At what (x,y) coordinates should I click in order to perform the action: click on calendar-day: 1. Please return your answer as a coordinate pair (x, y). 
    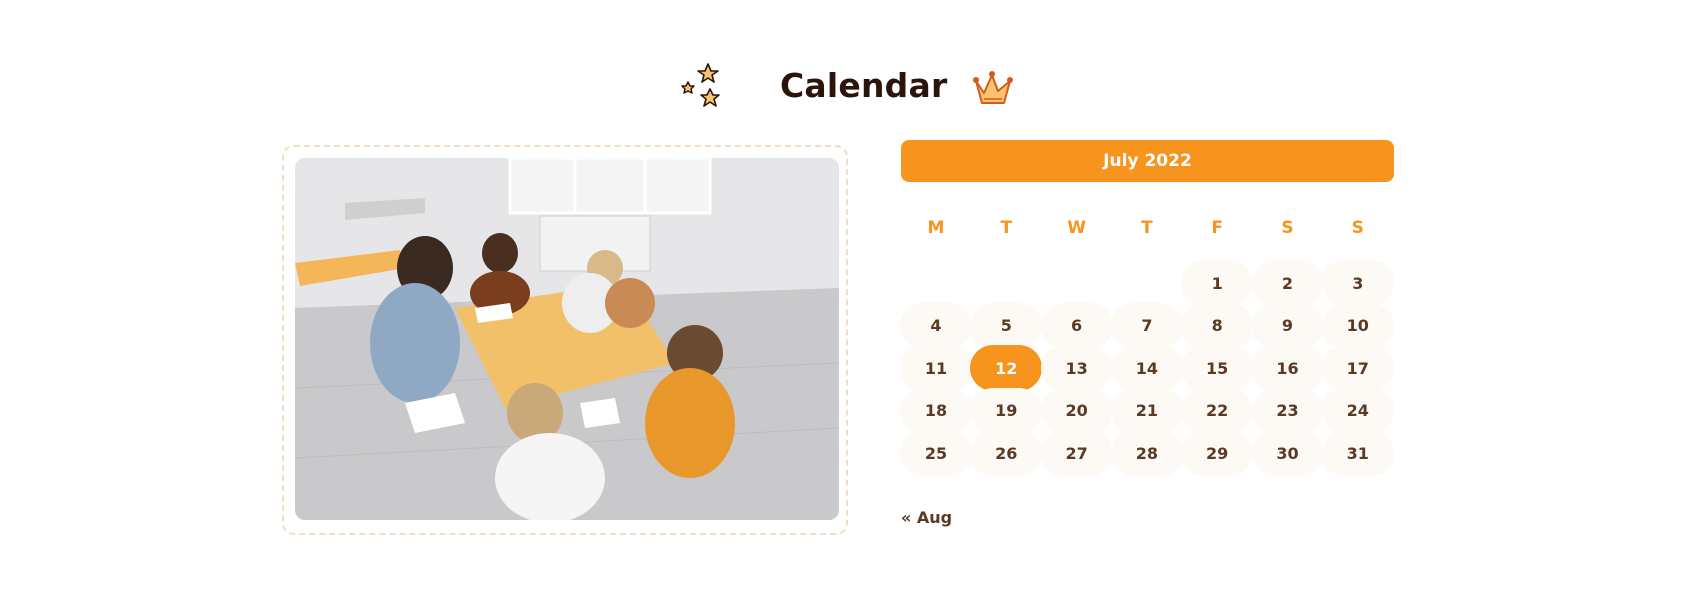
    Looking at the image, I should click on (1217, 283).